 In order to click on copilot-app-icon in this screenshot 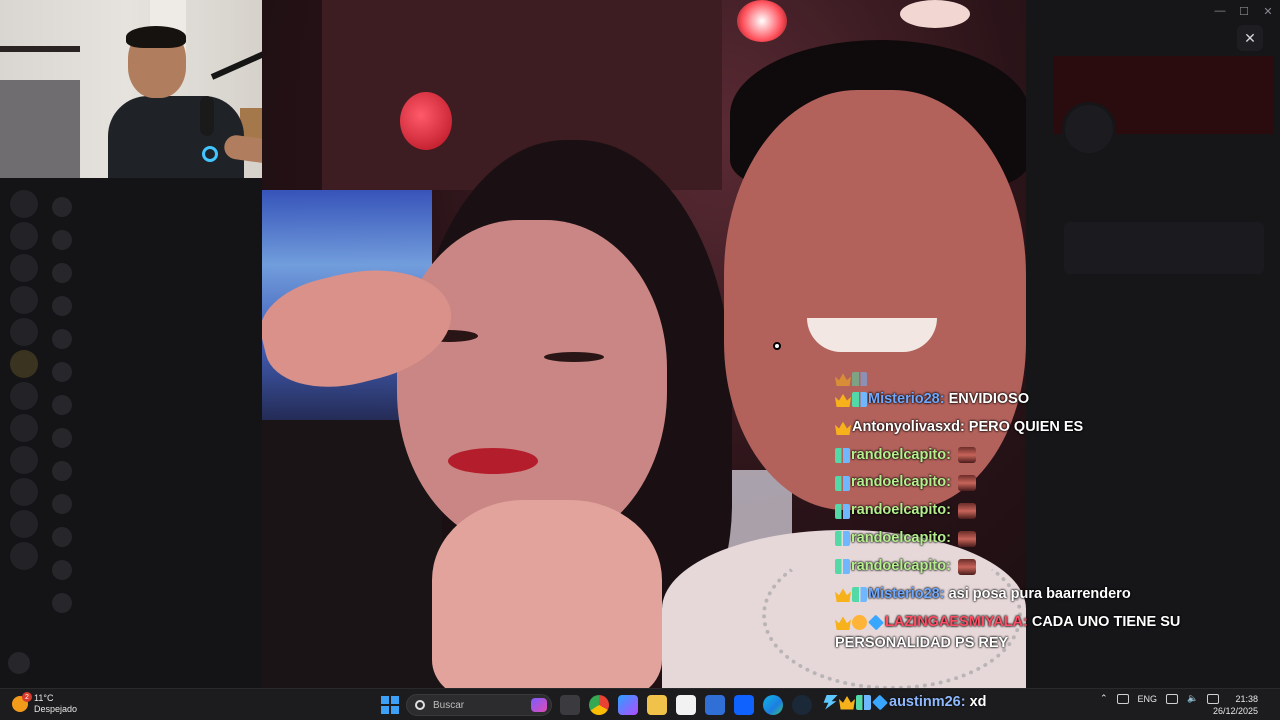, I will do `click(628, 705)`.